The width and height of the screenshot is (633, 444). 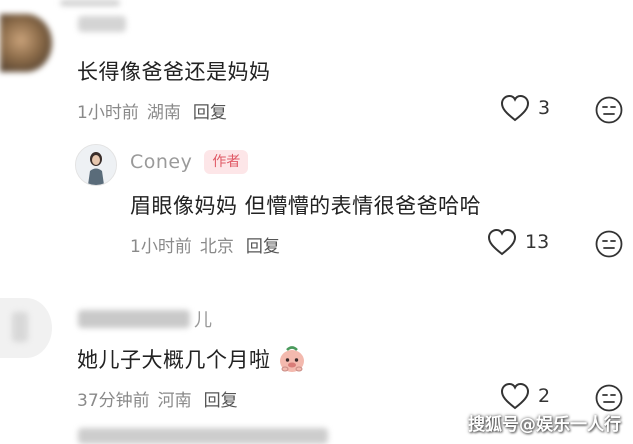 I want to click on top-blurred-bar, so click(x=90, y=3).